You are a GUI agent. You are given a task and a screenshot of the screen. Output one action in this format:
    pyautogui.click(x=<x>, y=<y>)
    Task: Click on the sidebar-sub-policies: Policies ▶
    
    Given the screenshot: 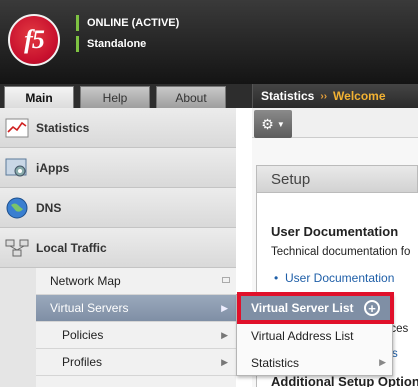 What is the action you would take?
    pyautogui.click(x=136, y=335)
    